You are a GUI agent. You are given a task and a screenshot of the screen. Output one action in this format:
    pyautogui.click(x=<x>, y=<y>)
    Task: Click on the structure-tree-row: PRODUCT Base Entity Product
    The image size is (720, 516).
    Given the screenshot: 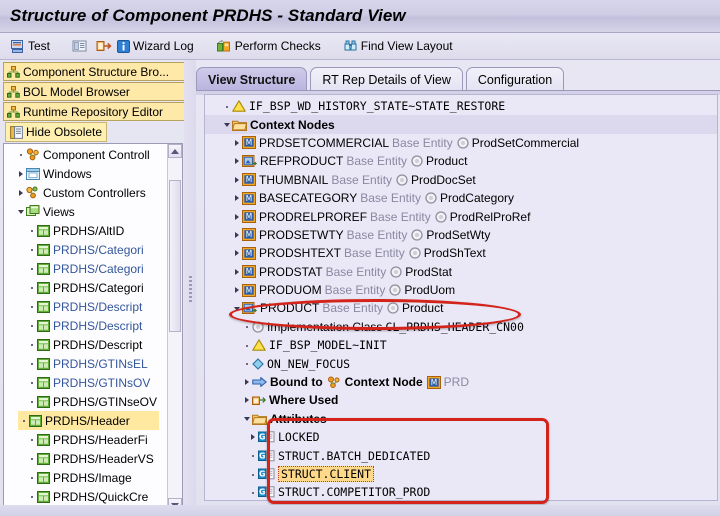 What is the action you would take?
    pyautogui.click(x=461, y=308)
    